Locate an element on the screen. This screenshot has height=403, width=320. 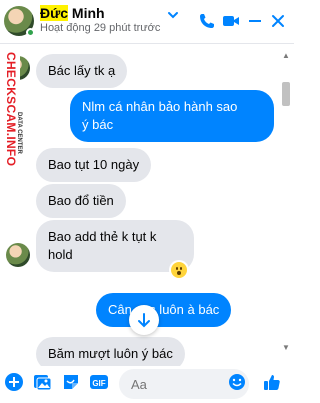
online-indicator is located at coordinates (30, 32).